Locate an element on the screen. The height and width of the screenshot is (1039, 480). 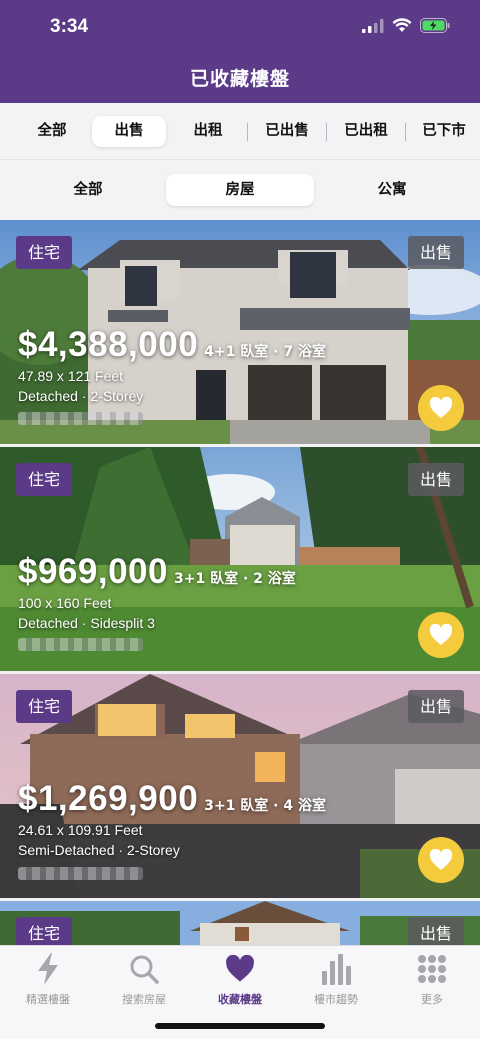
grid-dots-icon is located at coordinates (432, 969).